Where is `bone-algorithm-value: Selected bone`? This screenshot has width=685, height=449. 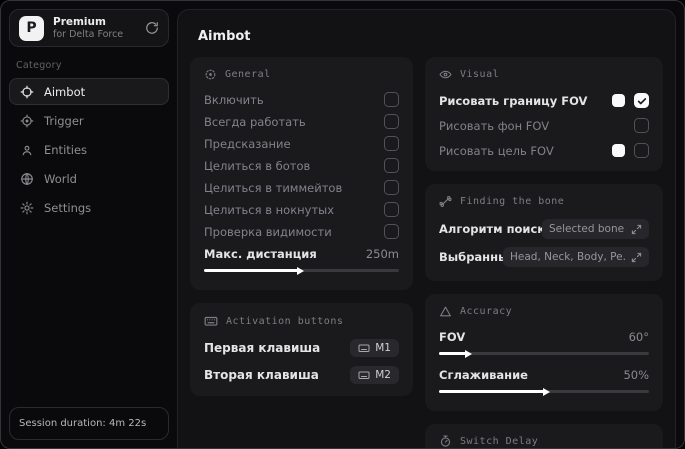
bone-algorithm-value: Selected bone is located at coordinates (587, 229).